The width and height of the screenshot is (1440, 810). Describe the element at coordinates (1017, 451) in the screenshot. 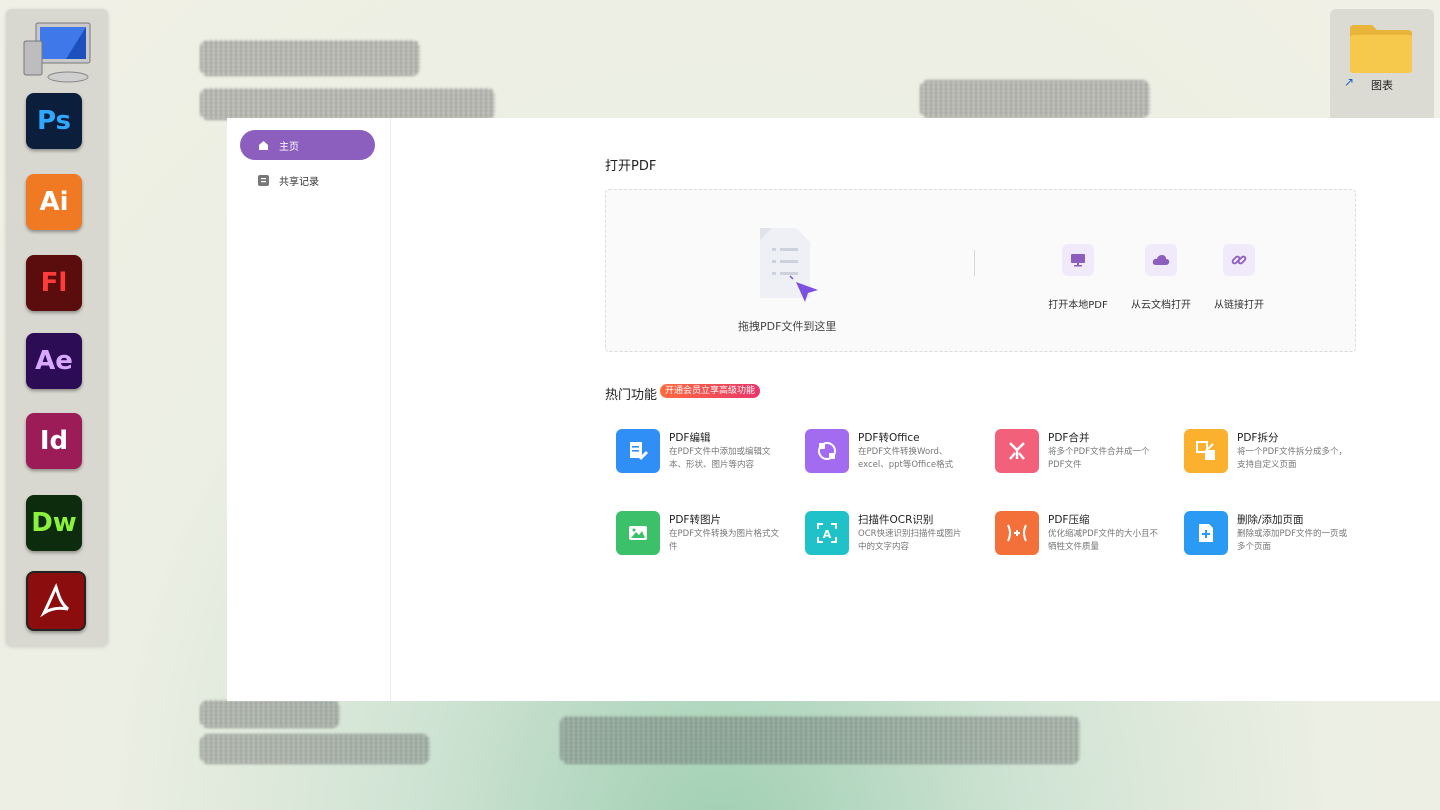

I see `merge-icon` at that location.